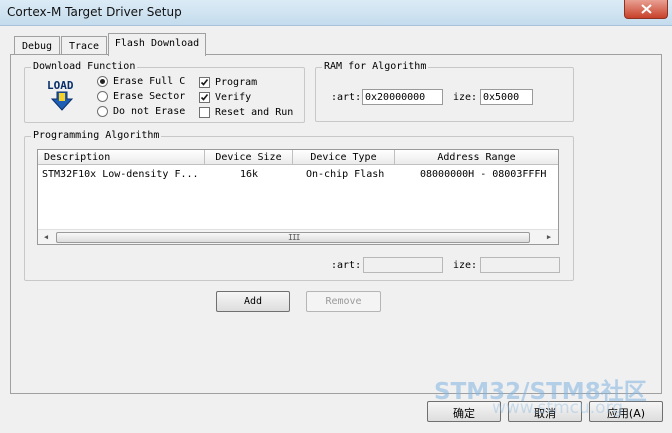  Describe the element at coordinates (375, 66) in the screenshot. I see `ram-for-algorithm-label: RAM for Algorithm` at that location.